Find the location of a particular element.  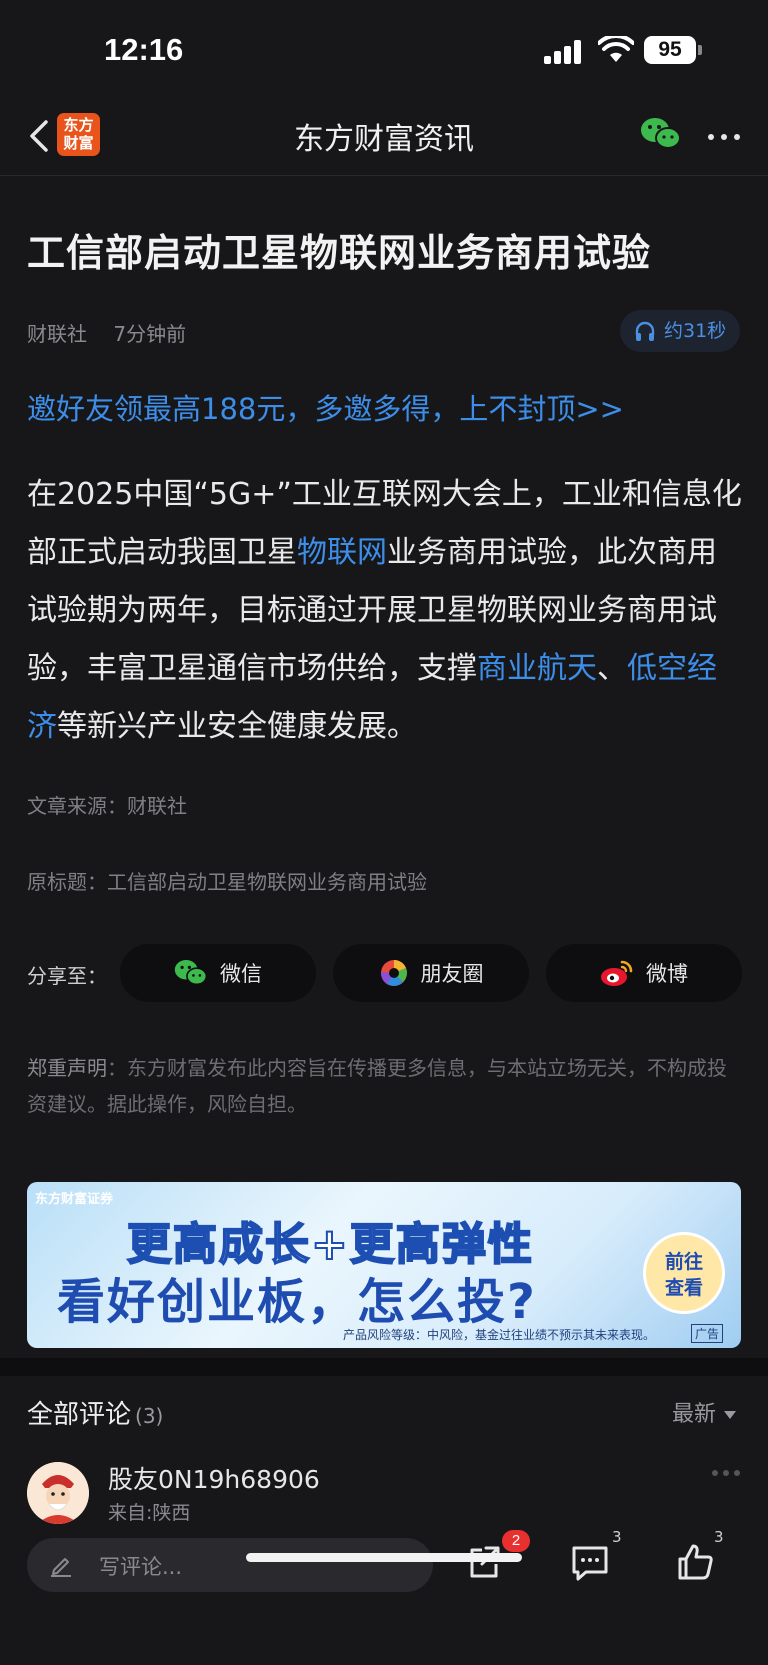

article-meta: 财联社 7分钟前 is located at coordinates (116, 332).